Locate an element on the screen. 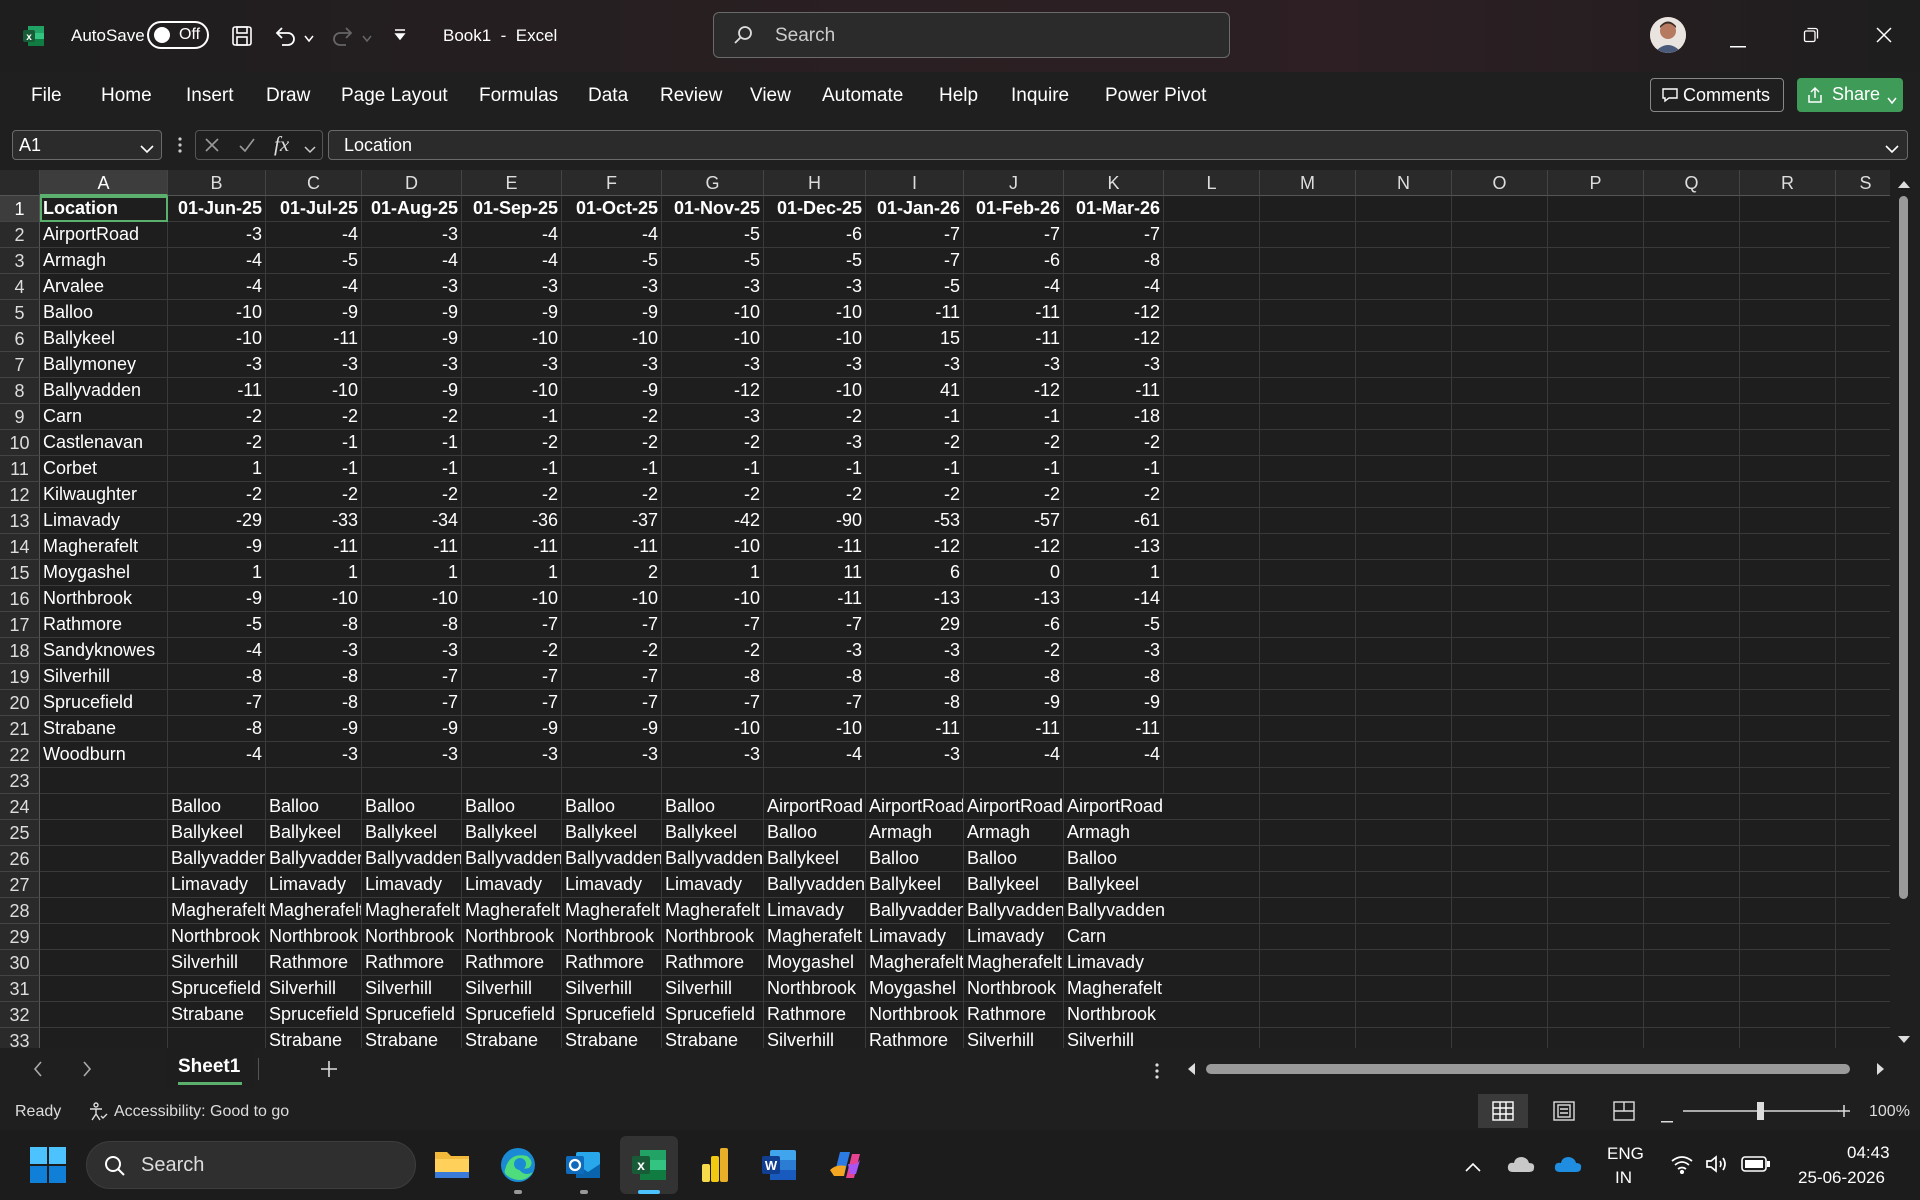  grid-cell: -90 is located at coordinates (815, 521).